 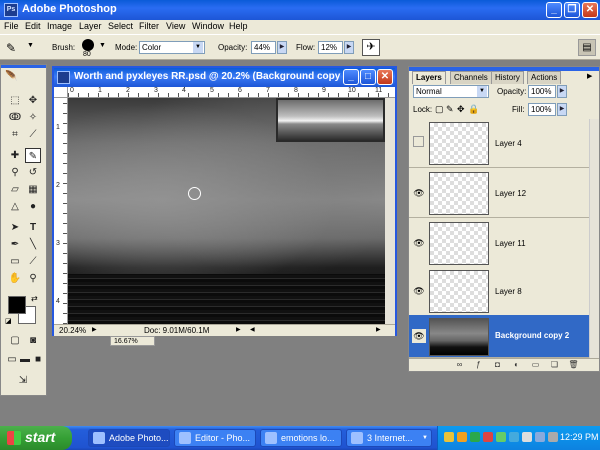 I want to click on brush-picker-arrow-icon: ▼, so click(x=102, y=45).